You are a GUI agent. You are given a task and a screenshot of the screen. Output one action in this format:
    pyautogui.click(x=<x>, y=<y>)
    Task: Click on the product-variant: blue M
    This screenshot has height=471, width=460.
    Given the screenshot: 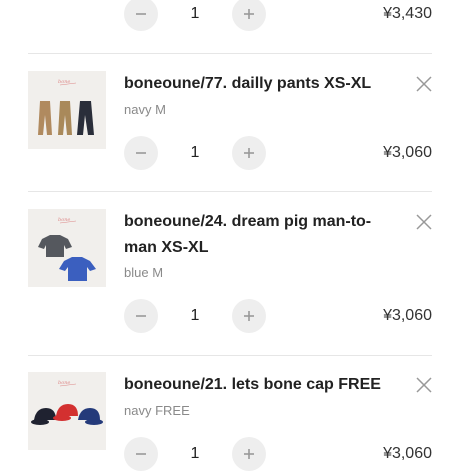 What is the action you would take?
    pyautogui.click(x=144, y=272)
    